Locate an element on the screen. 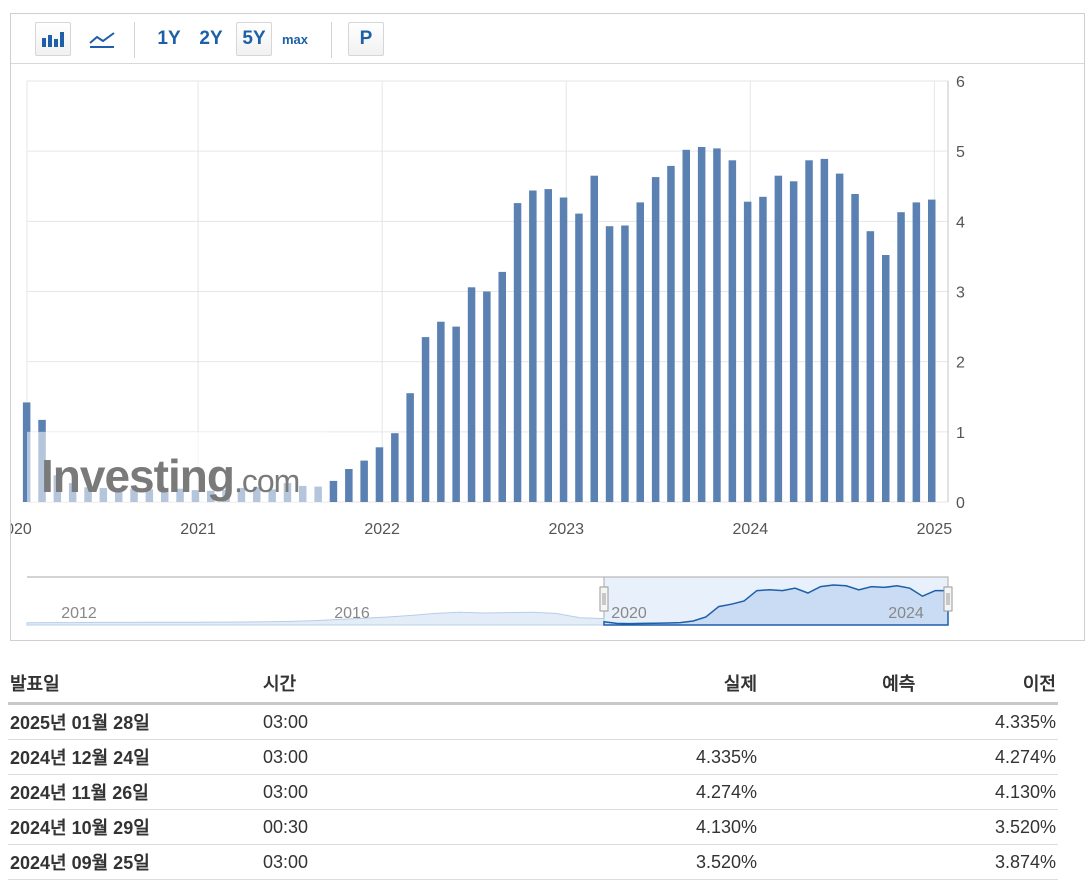 This screenshot has width=1091, height=880. header-previous: 이전 is located at coordinates (987, 684).